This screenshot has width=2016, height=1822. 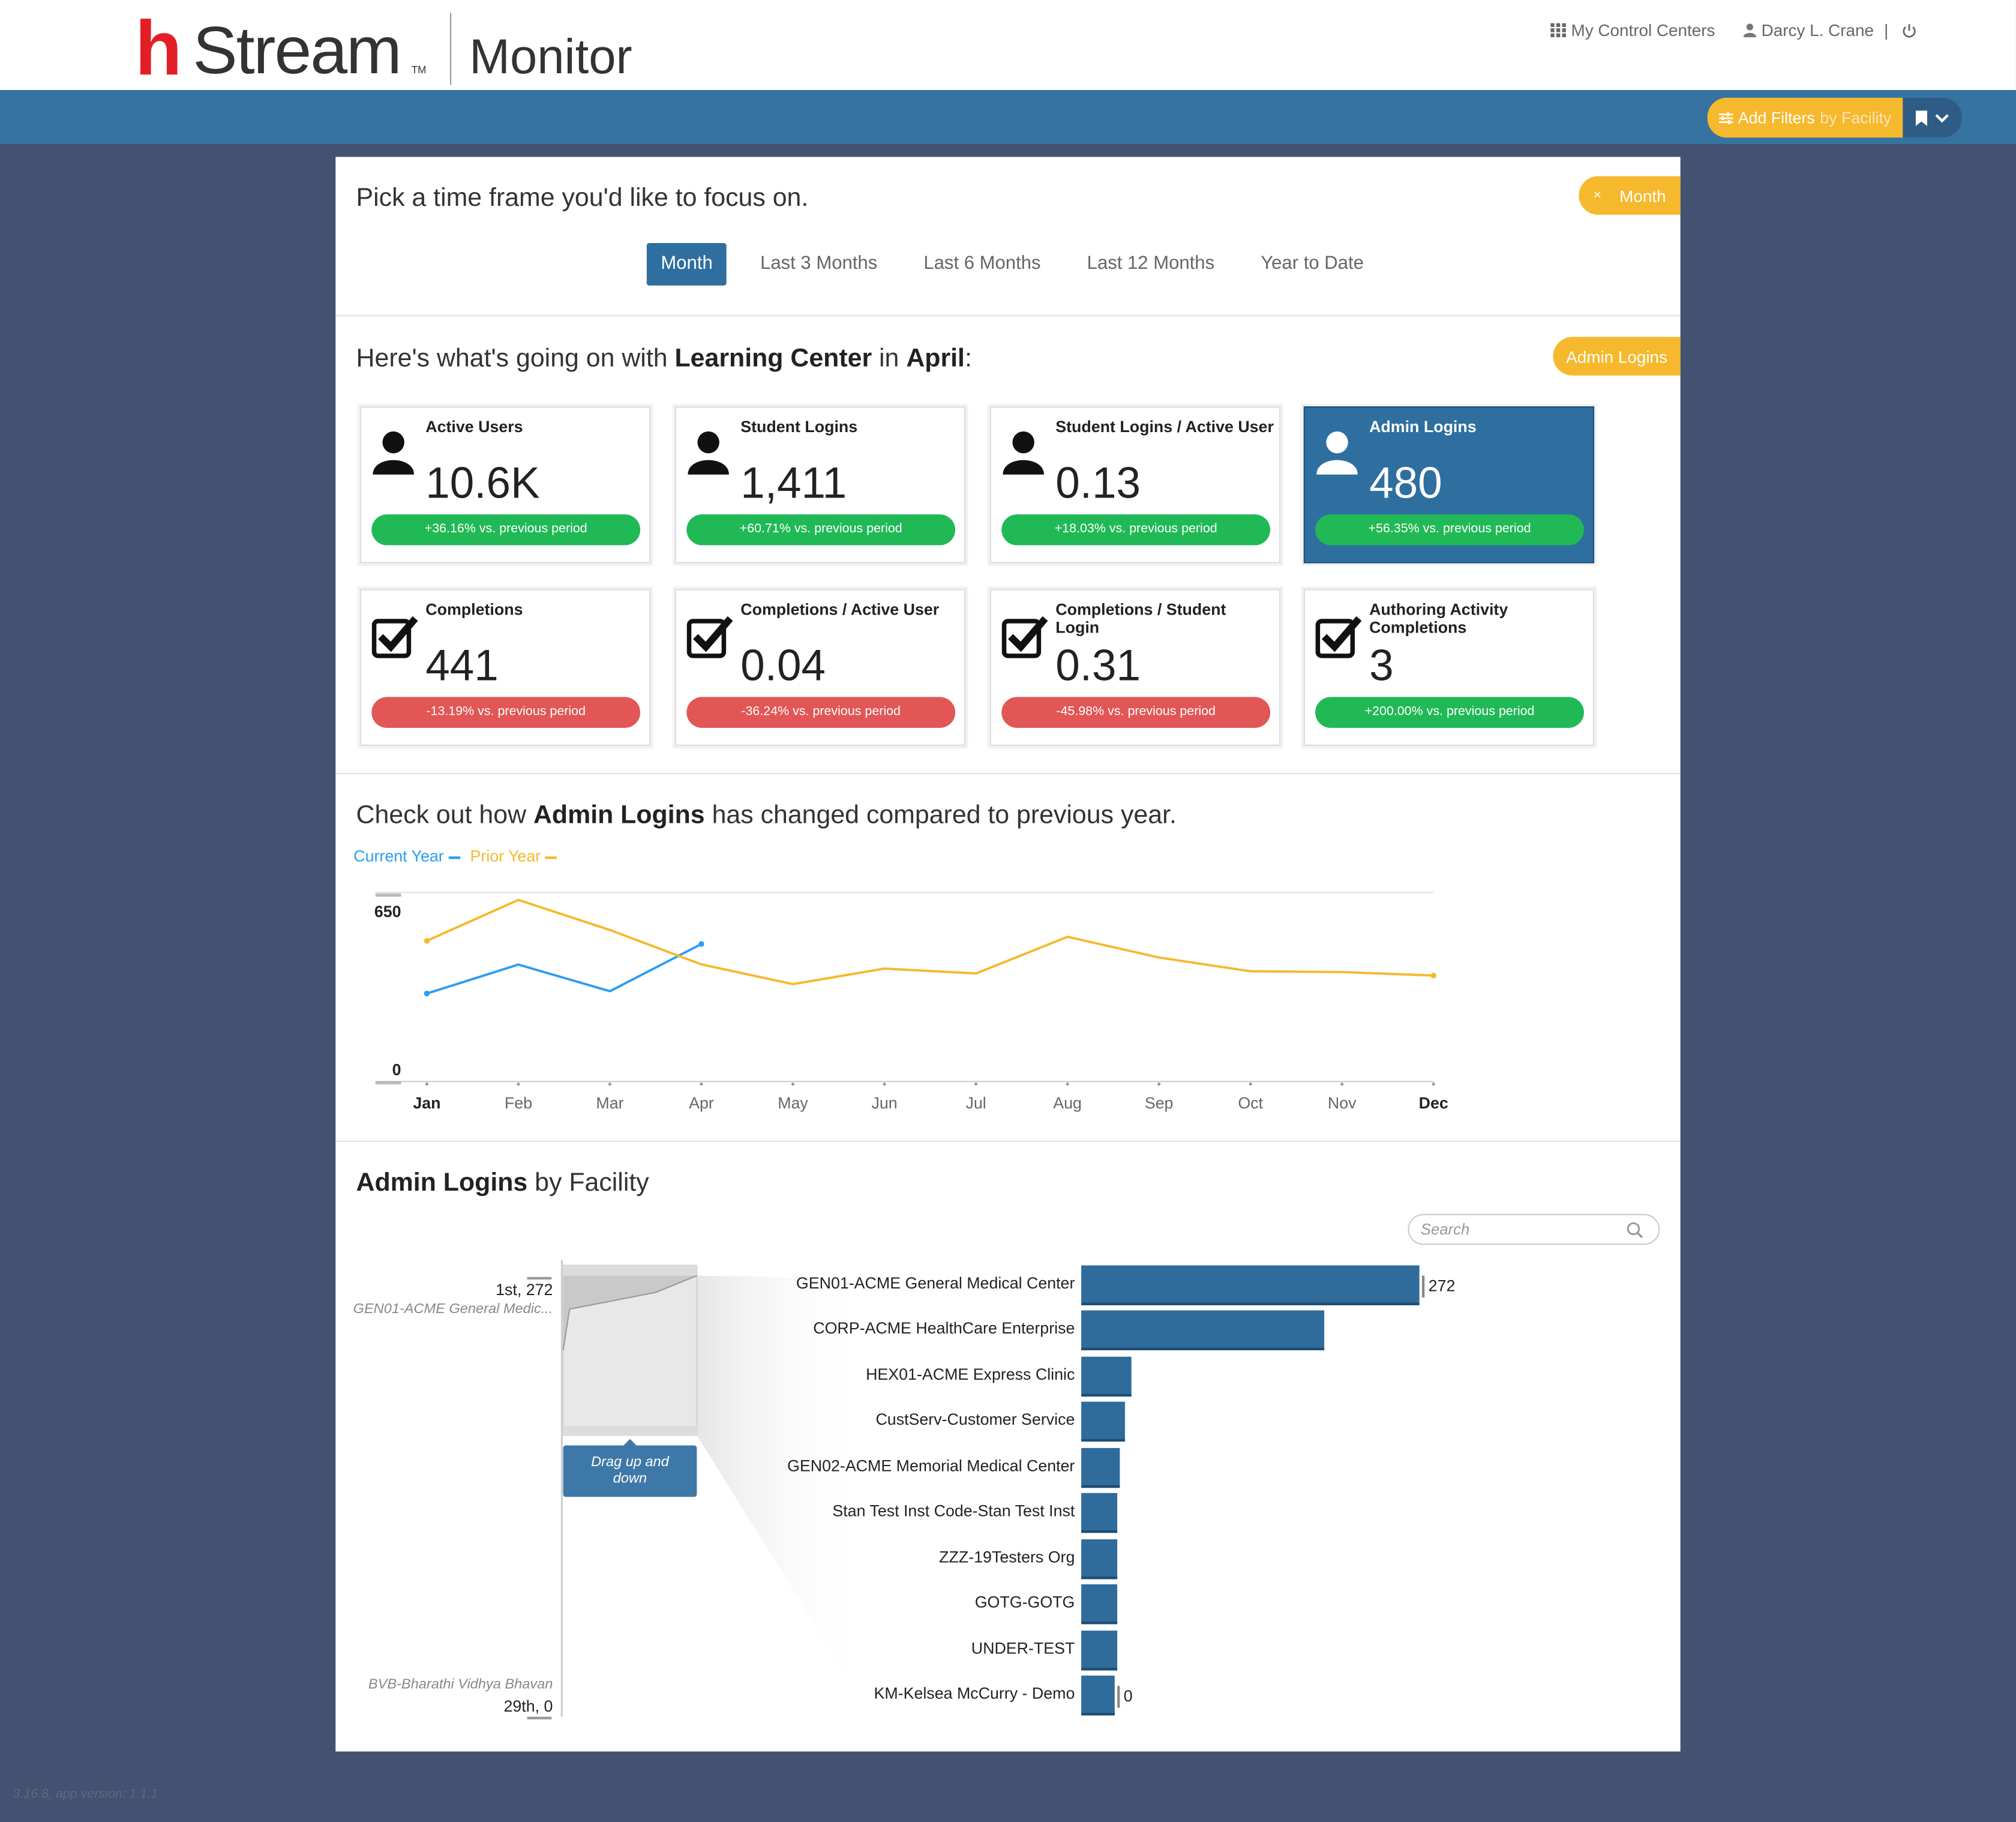 I want to click on tab-last-6-months: Last 6 Months, so click(x=982, y=265).